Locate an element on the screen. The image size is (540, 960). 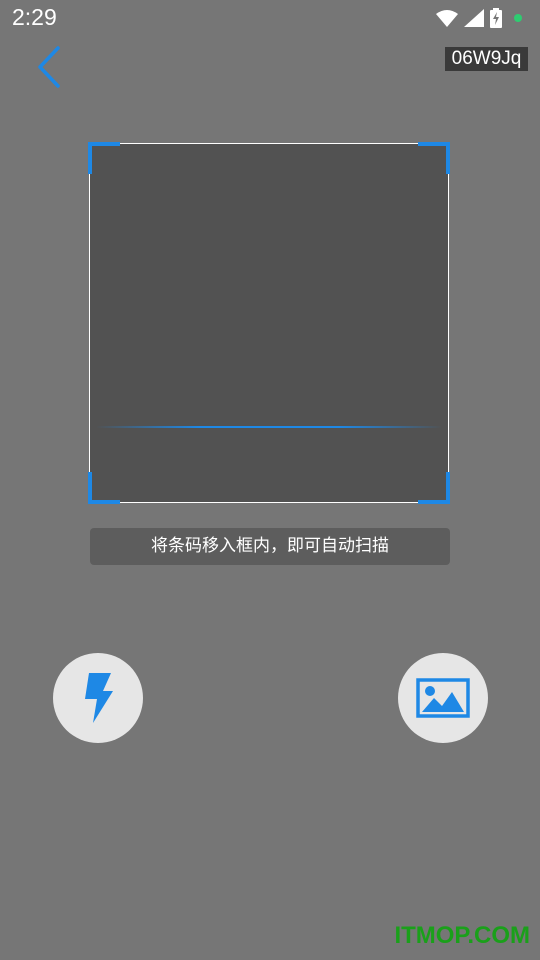
gallery-button is located at coordinates (443, 698).